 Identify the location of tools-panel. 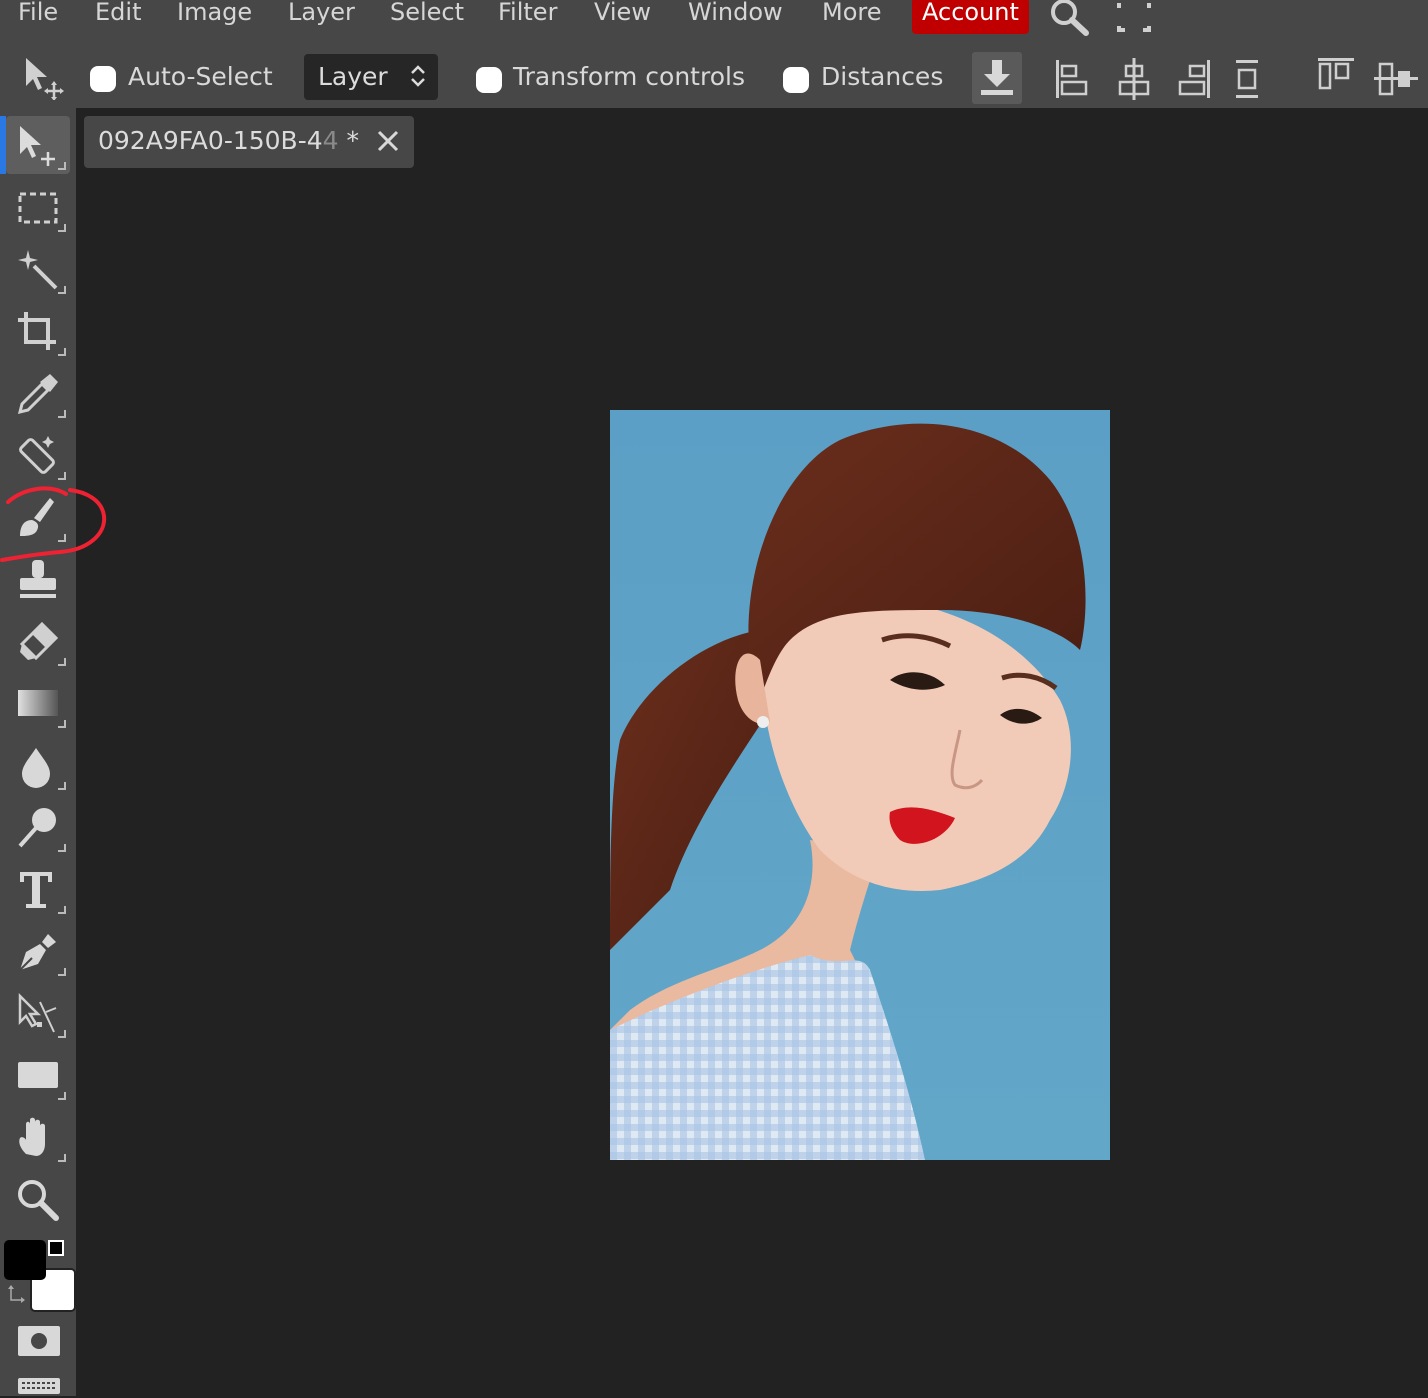
(38, 752).